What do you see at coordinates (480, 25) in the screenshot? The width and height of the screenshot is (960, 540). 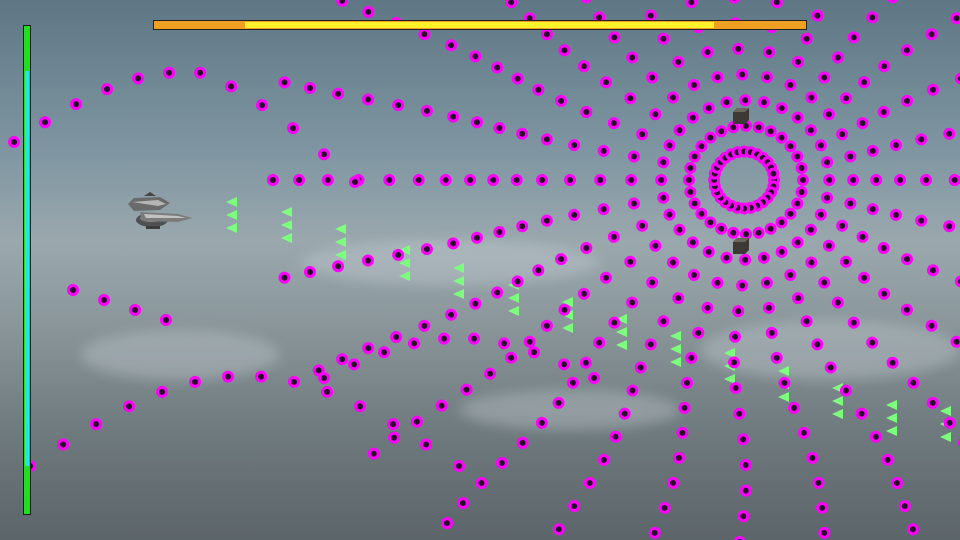 I see `boss-health-fill` at bounding box center [480, 25].